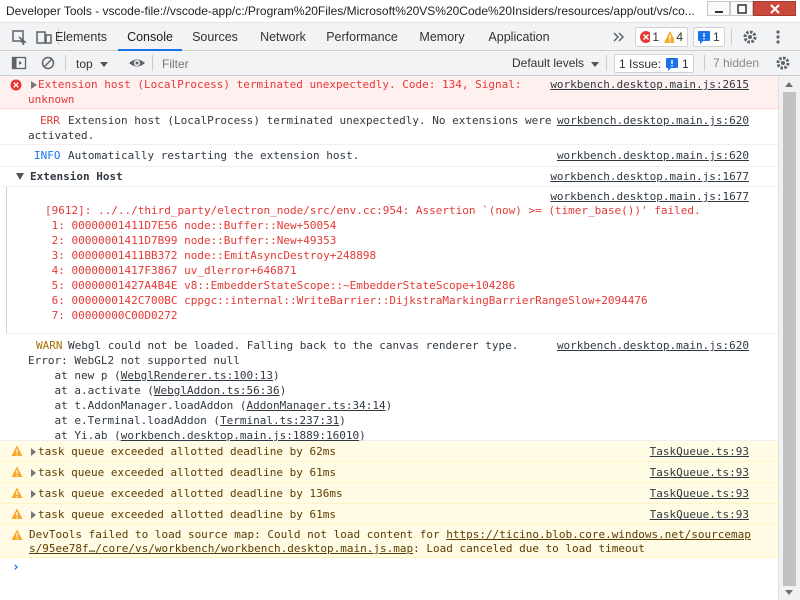  I want to click on scroll-up-button, so click(789, 84).